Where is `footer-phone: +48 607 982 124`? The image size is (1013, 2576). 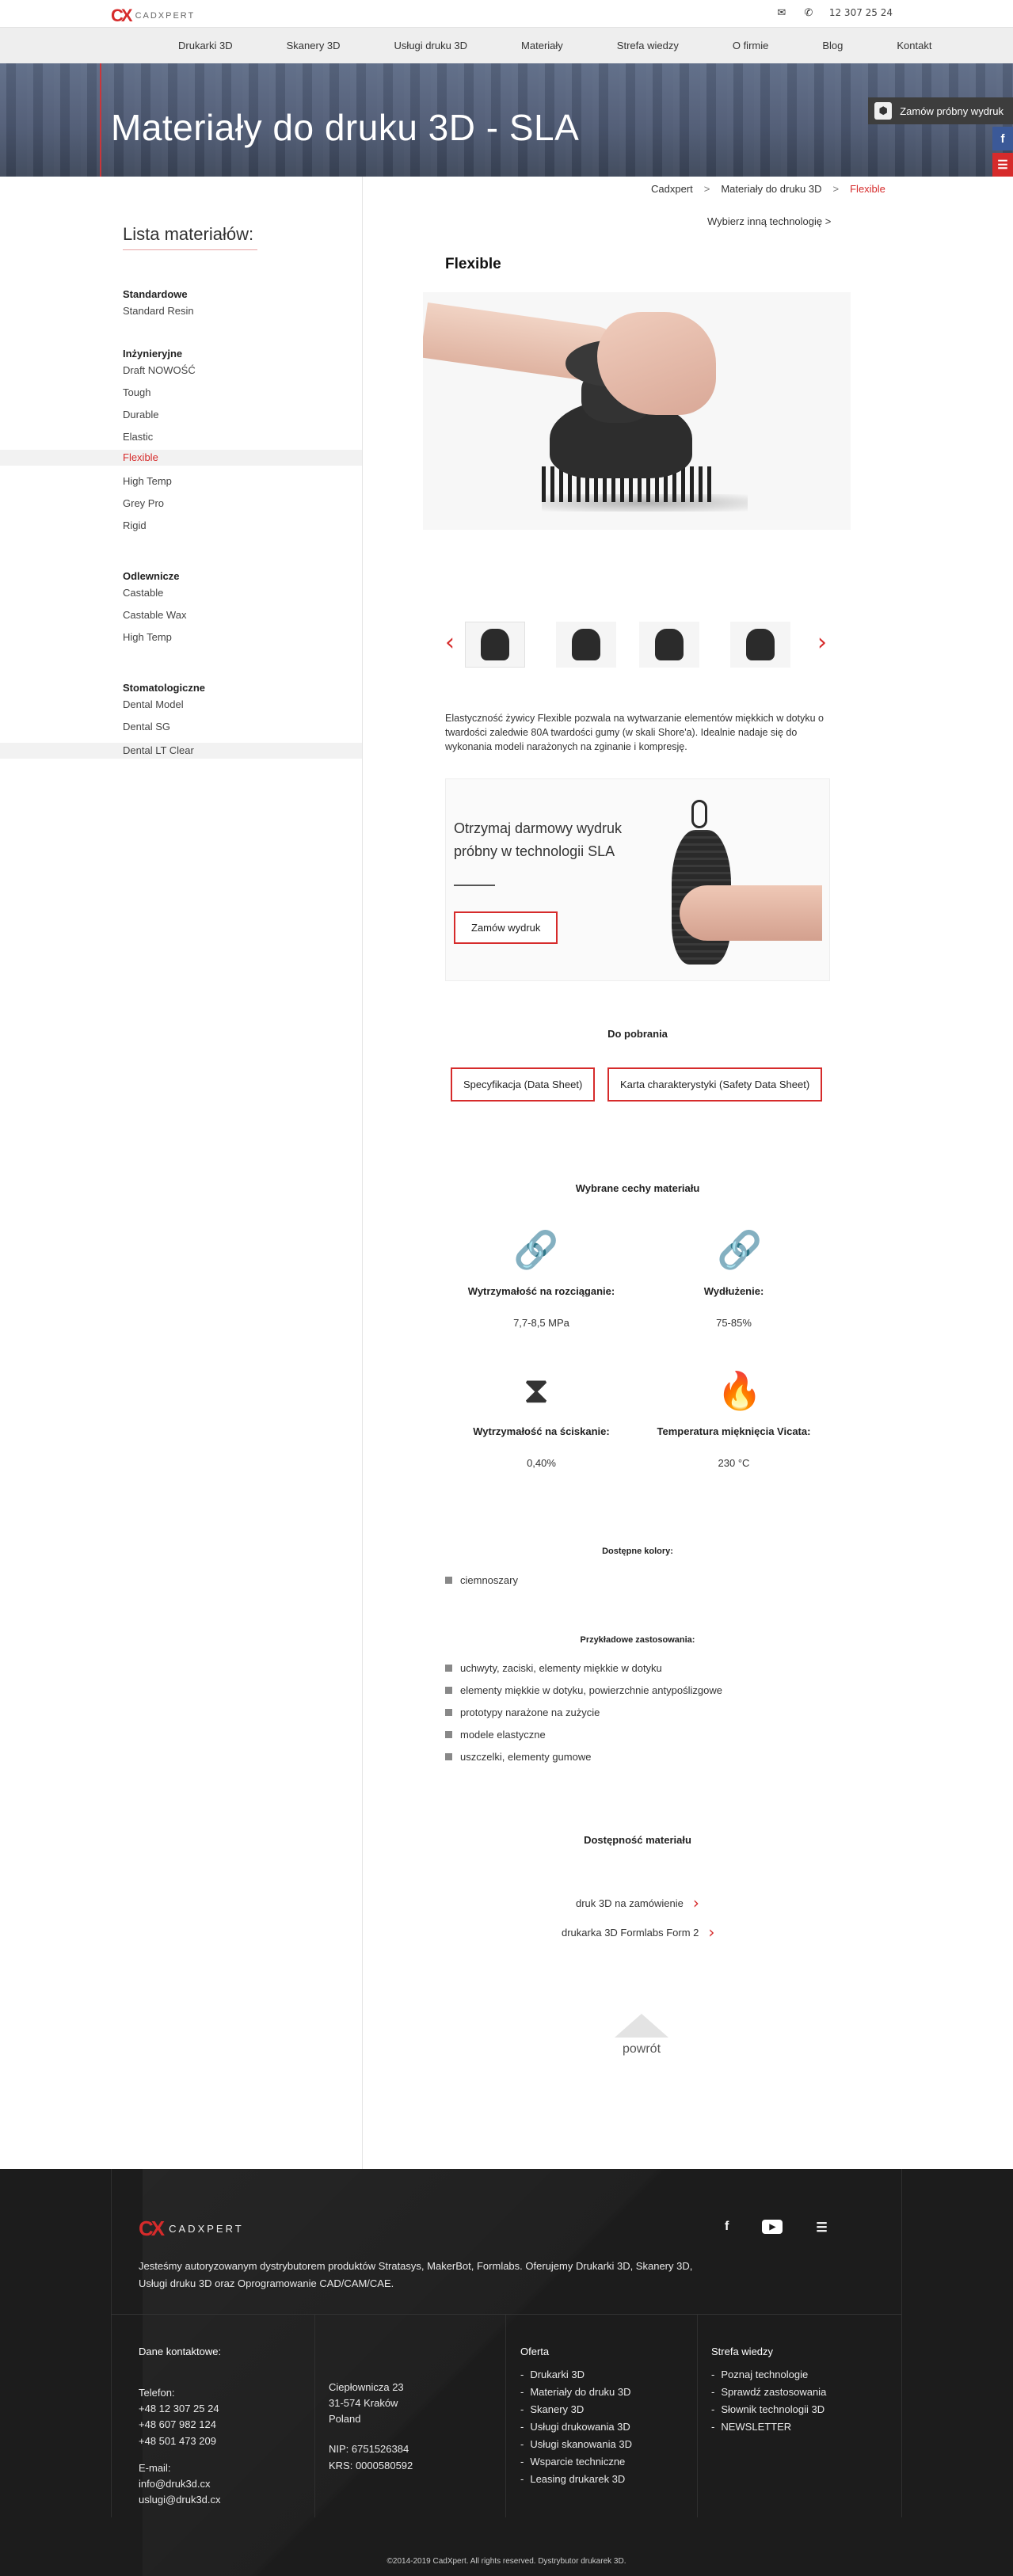
footer-phone: +48 607 982 124 is located at coordinates (180, 2425).